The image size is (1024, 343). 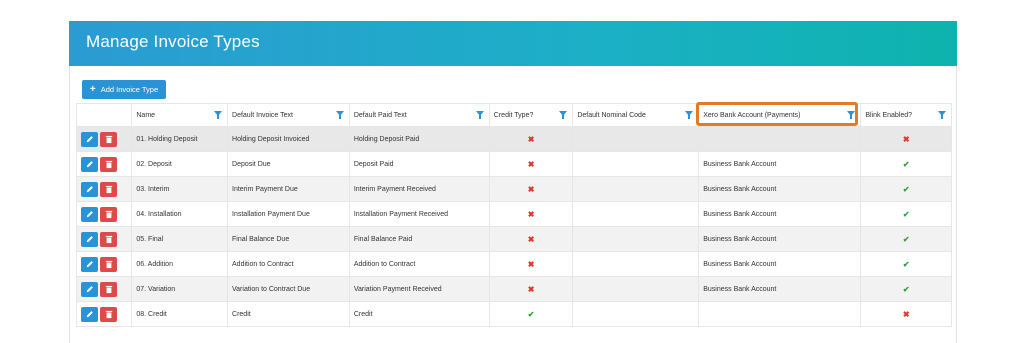 What do you see at coordinates (180, 264) in the screenshot?
I see `cell-name: 06. Addition` at bounding box center [180, 264].